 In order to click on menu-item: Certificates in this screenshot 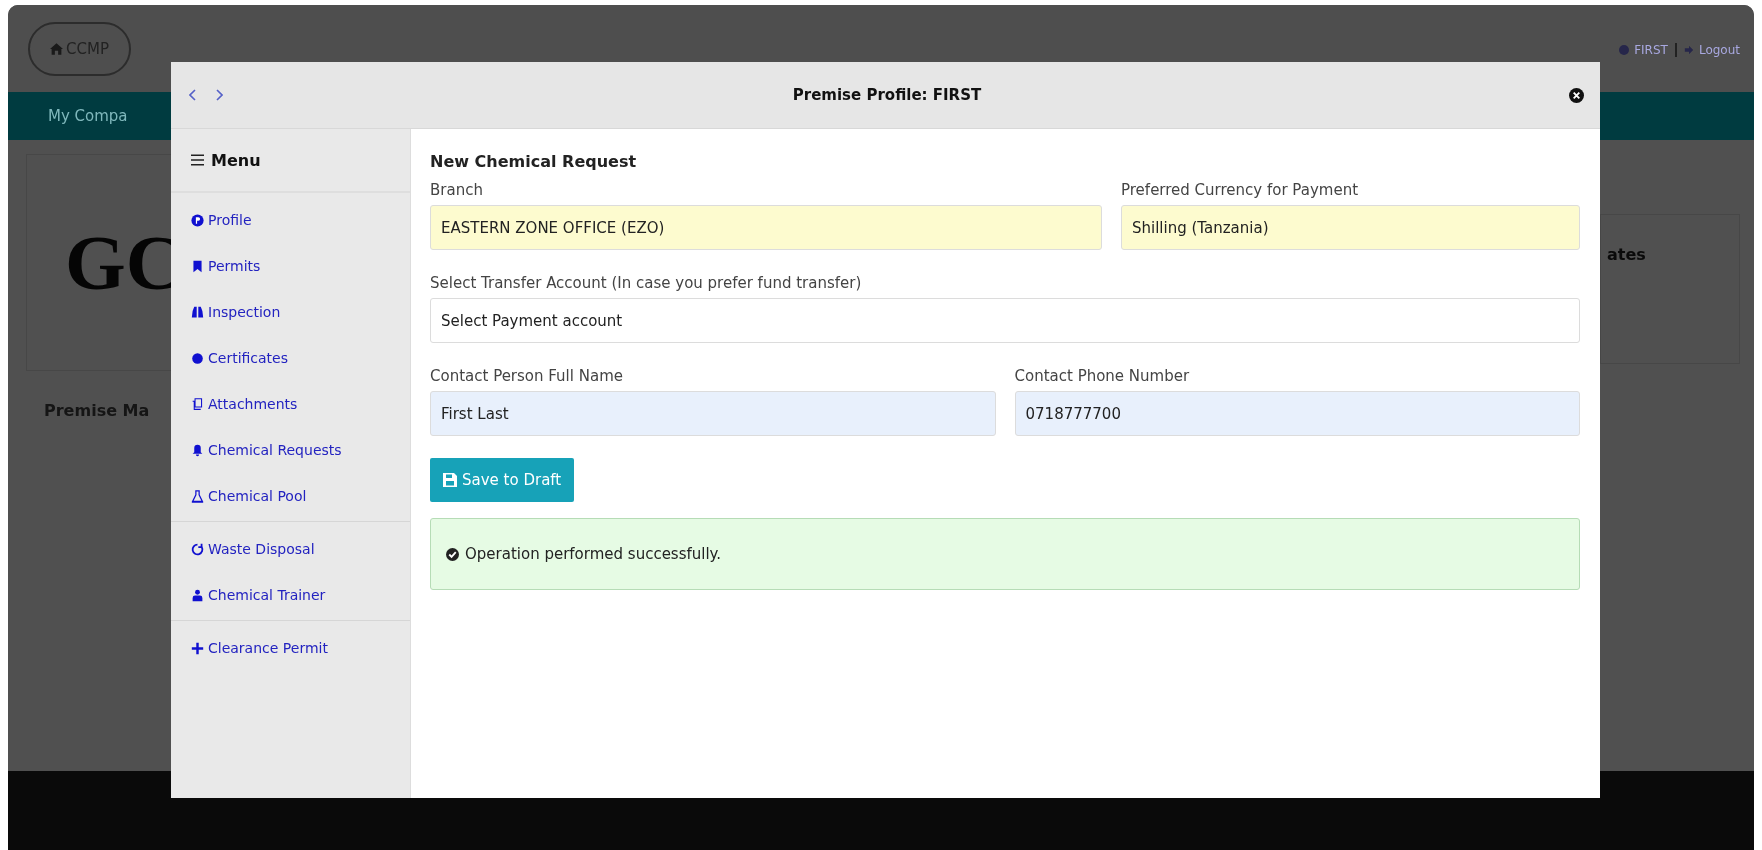, I will do `click(290, 358)`.